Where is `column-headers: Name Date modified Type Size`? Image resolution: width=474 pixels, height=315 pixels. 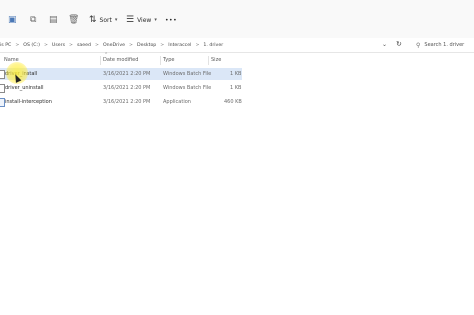
column-headers: Name Date modified Type Size is located at coordinates (237, 61).